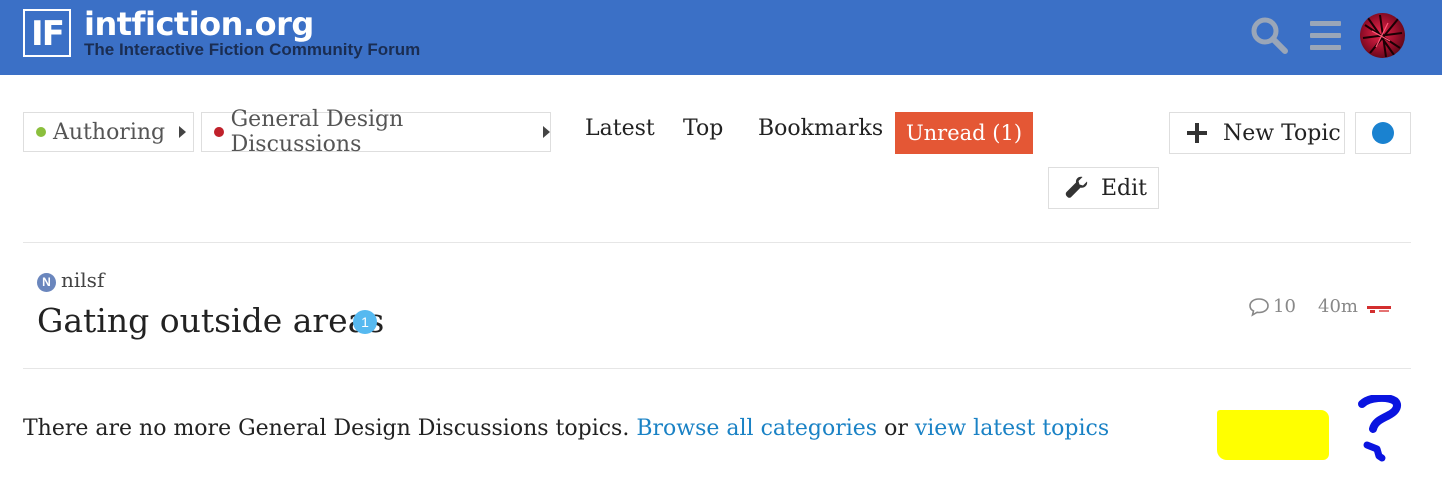  Describe the element at coordinates (317, 132) in the screenshot. I see `breadcrumb-label: General Design Discussions` at that location.